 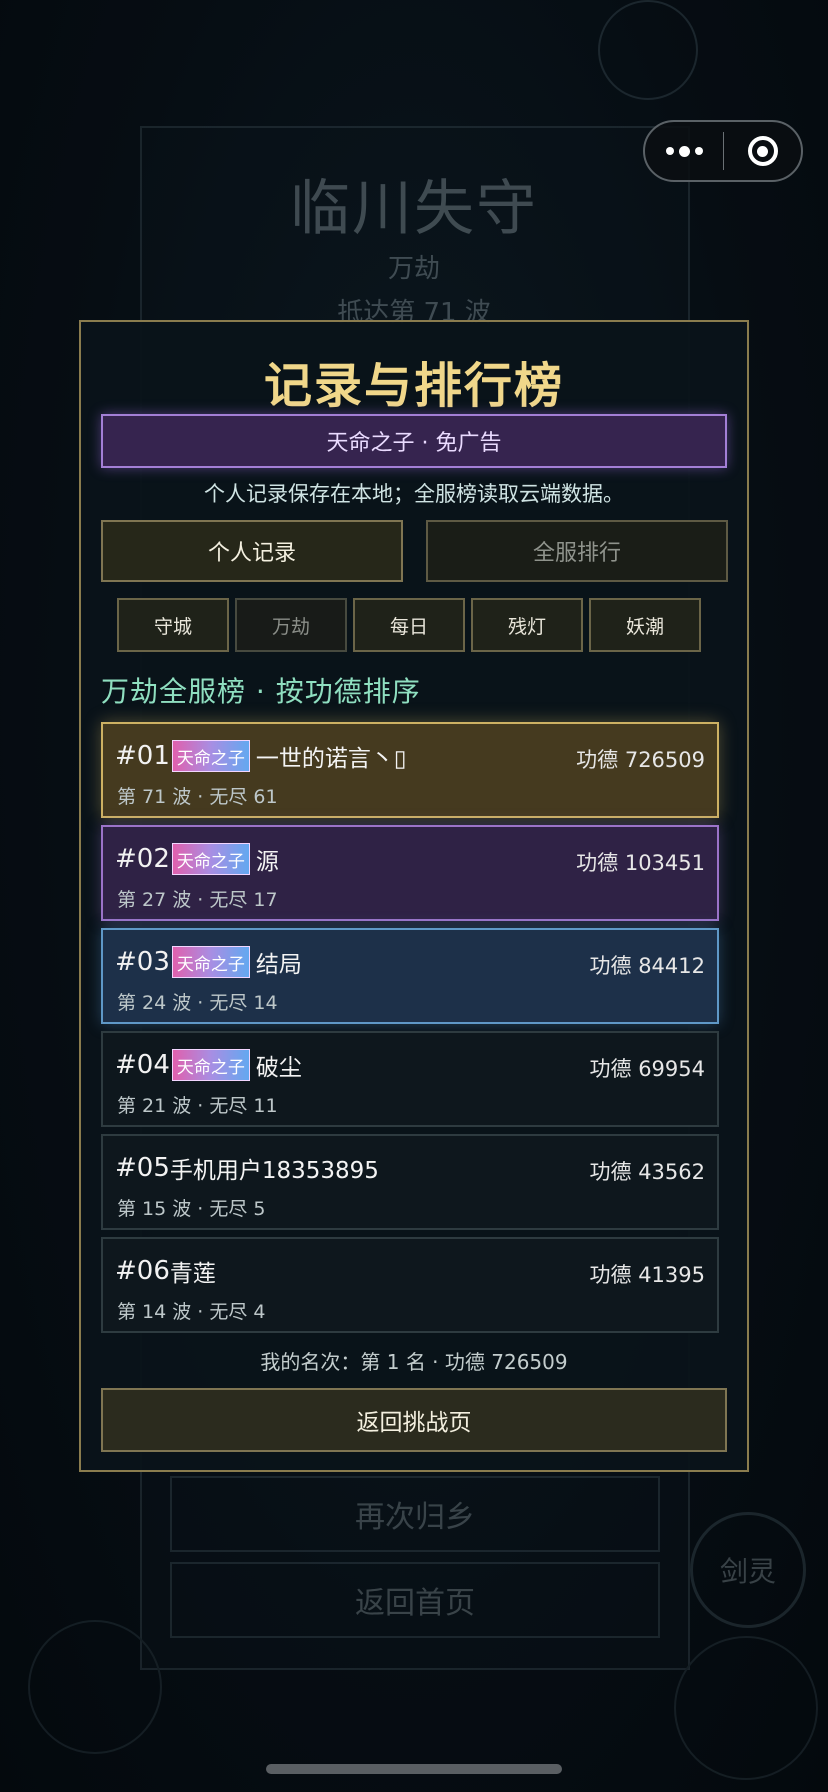 I want to click on player-name: 源, so click(x=267, y=862).